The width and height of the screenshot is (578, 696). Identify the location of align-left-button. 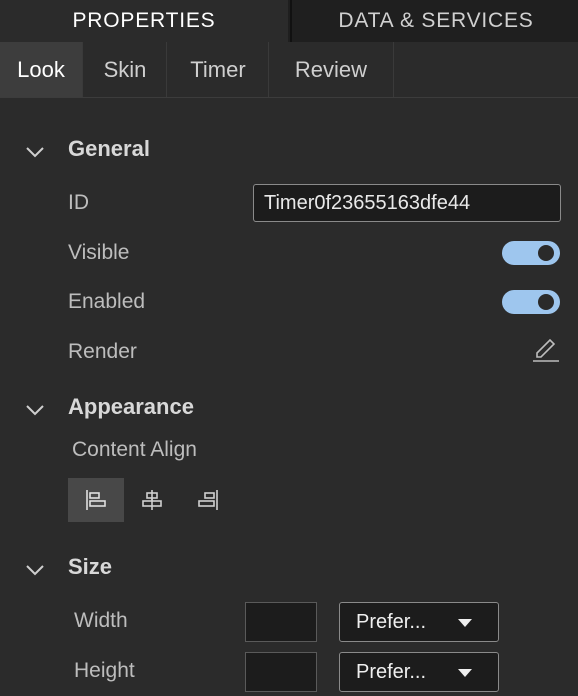
(96, 500).